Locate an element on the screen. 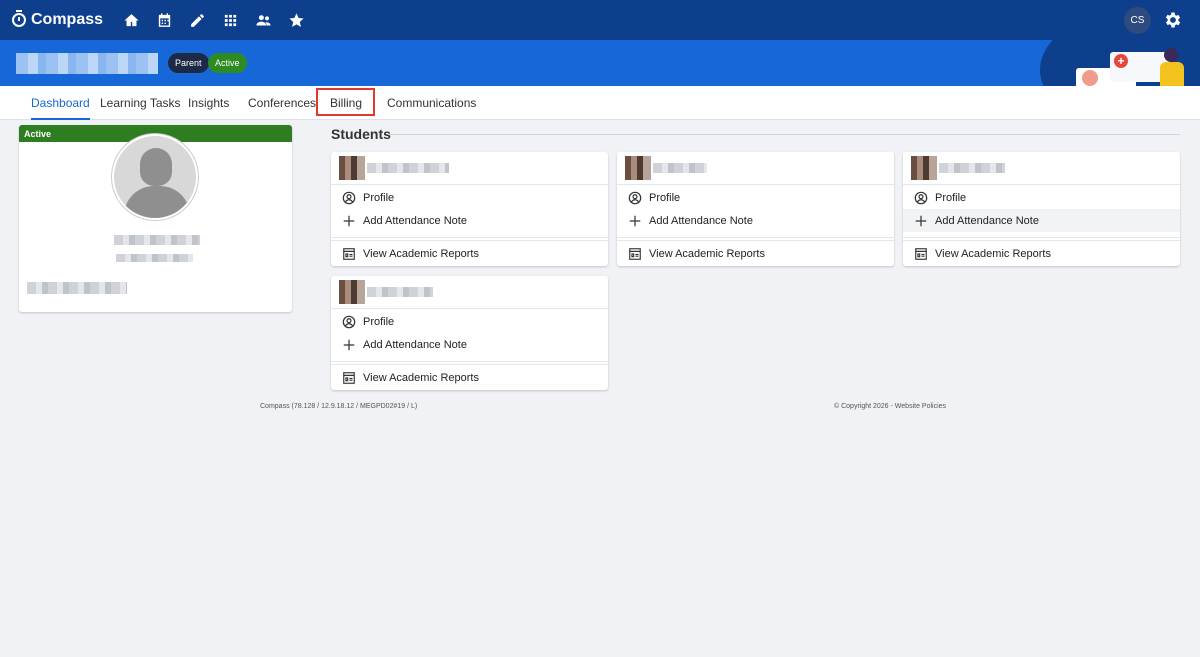 This screenshot has width=1200, height=657. tab-communications: Communications is located at coordinates (431, 103).